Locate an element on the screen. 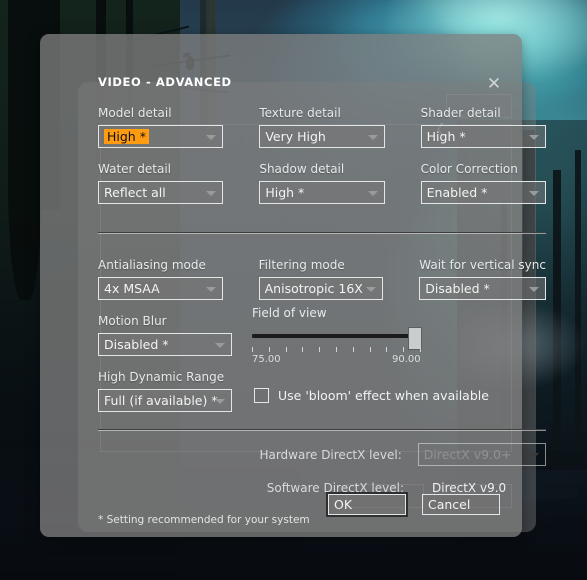 The image size is (587, 580). field-of-view-control: Field of view 75.00 90.00 is located at coordinates (337, 337).